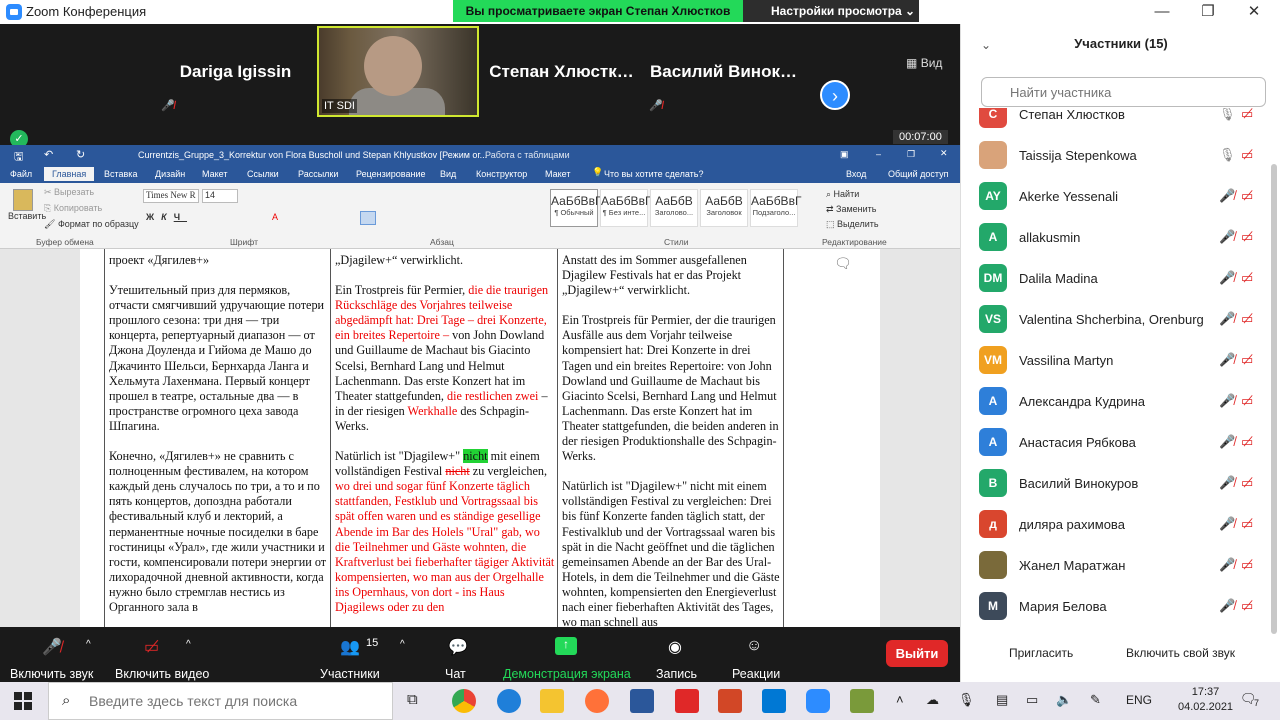 Image resolution: width=1280 pixels, height=720 pixels. What do you see at coordinates (458, 647) in the screenshot?
I see `chat-icon: 💬` at bounding box center [458, 647].